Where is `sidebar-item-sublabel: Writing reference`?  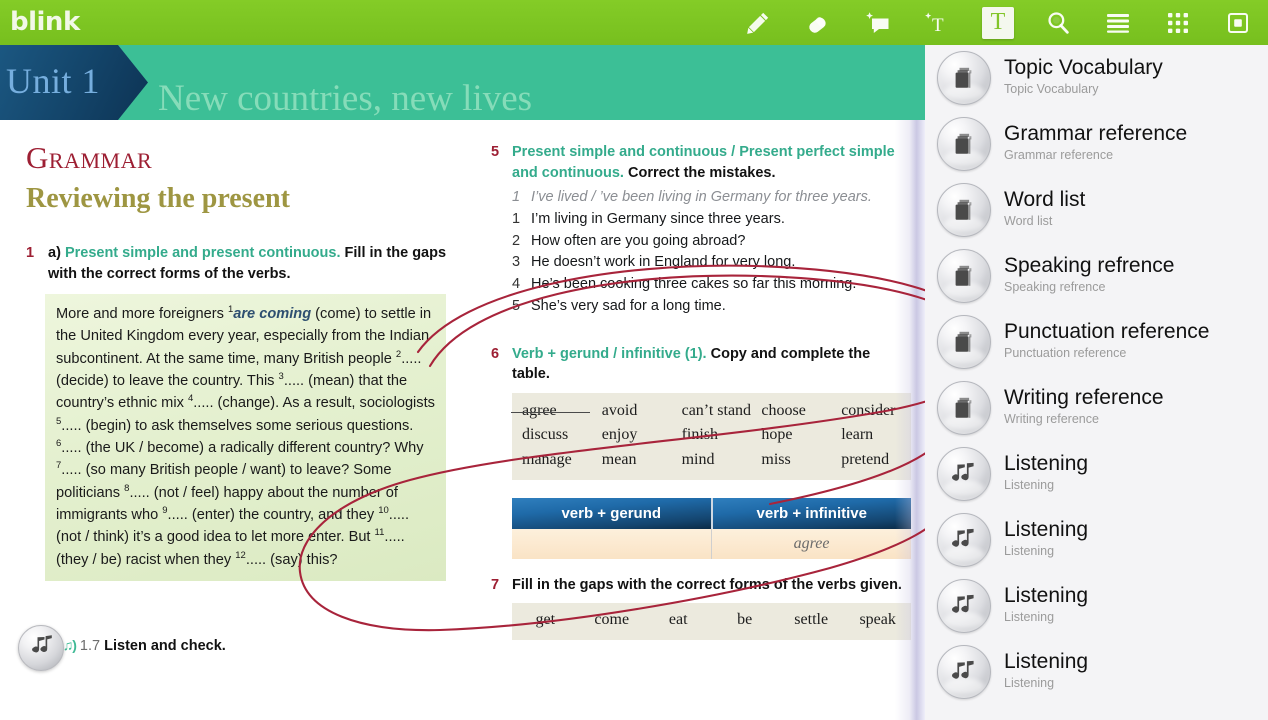 sidebar-item-sublabel: Writing reference is located at coordinates (1051, 418).